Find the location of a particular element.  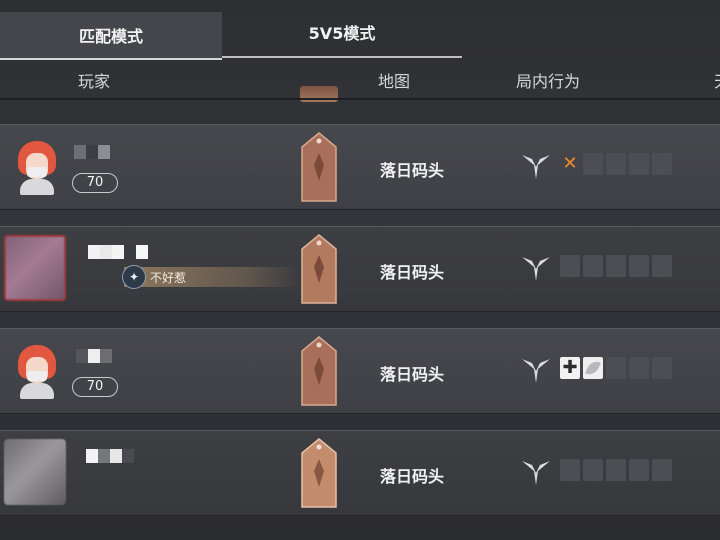

header-divider is located at coordinates (360, 99).